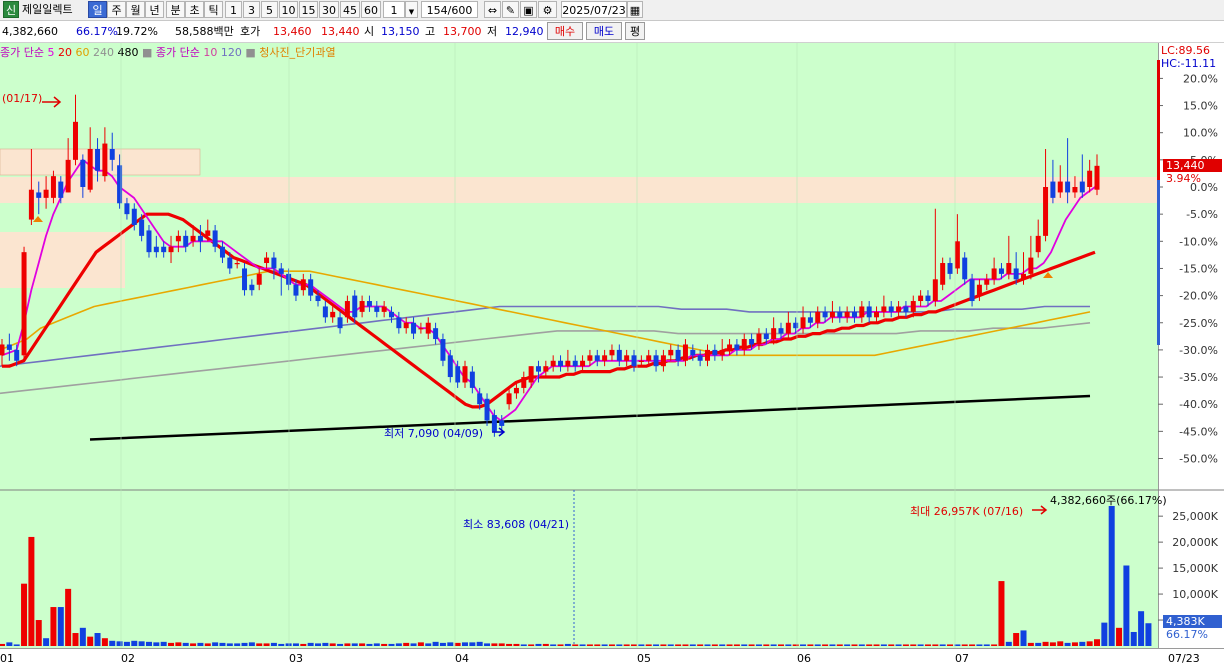  What do you see at coordinates (594, 9) in the screenshot?
I see `date-field: 2025/07/23` at bounding box center [594, 9].